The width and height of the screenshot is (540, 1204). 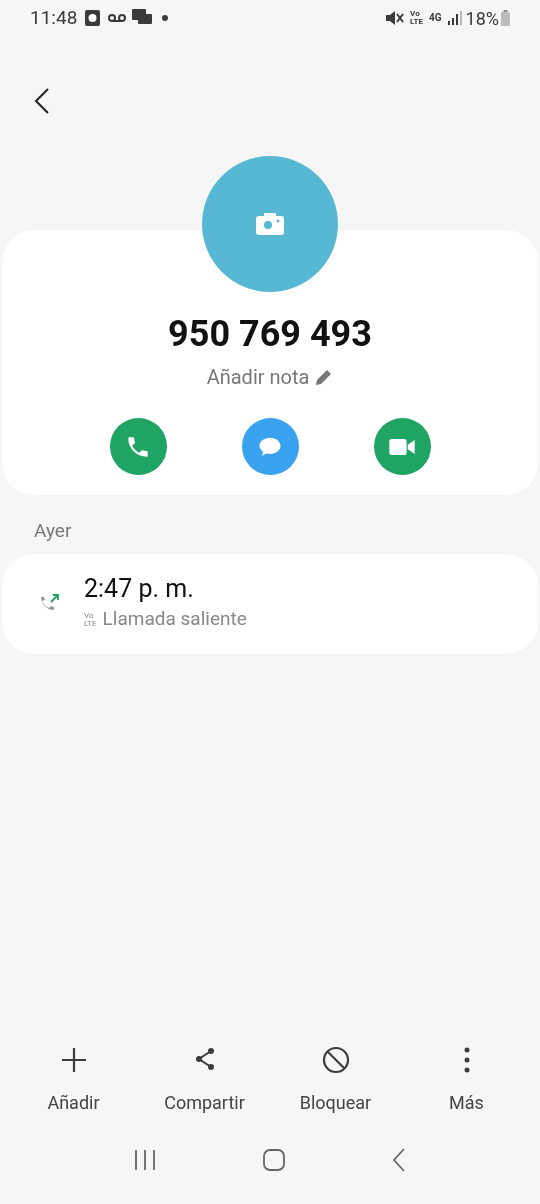 I want to click on dot-icon, so click(x=165, y=18).